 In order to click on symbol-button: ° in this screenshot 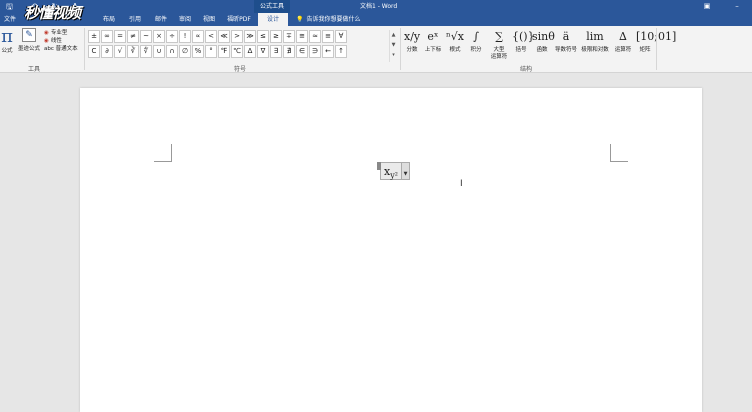, I will do `click(211, 51)`.